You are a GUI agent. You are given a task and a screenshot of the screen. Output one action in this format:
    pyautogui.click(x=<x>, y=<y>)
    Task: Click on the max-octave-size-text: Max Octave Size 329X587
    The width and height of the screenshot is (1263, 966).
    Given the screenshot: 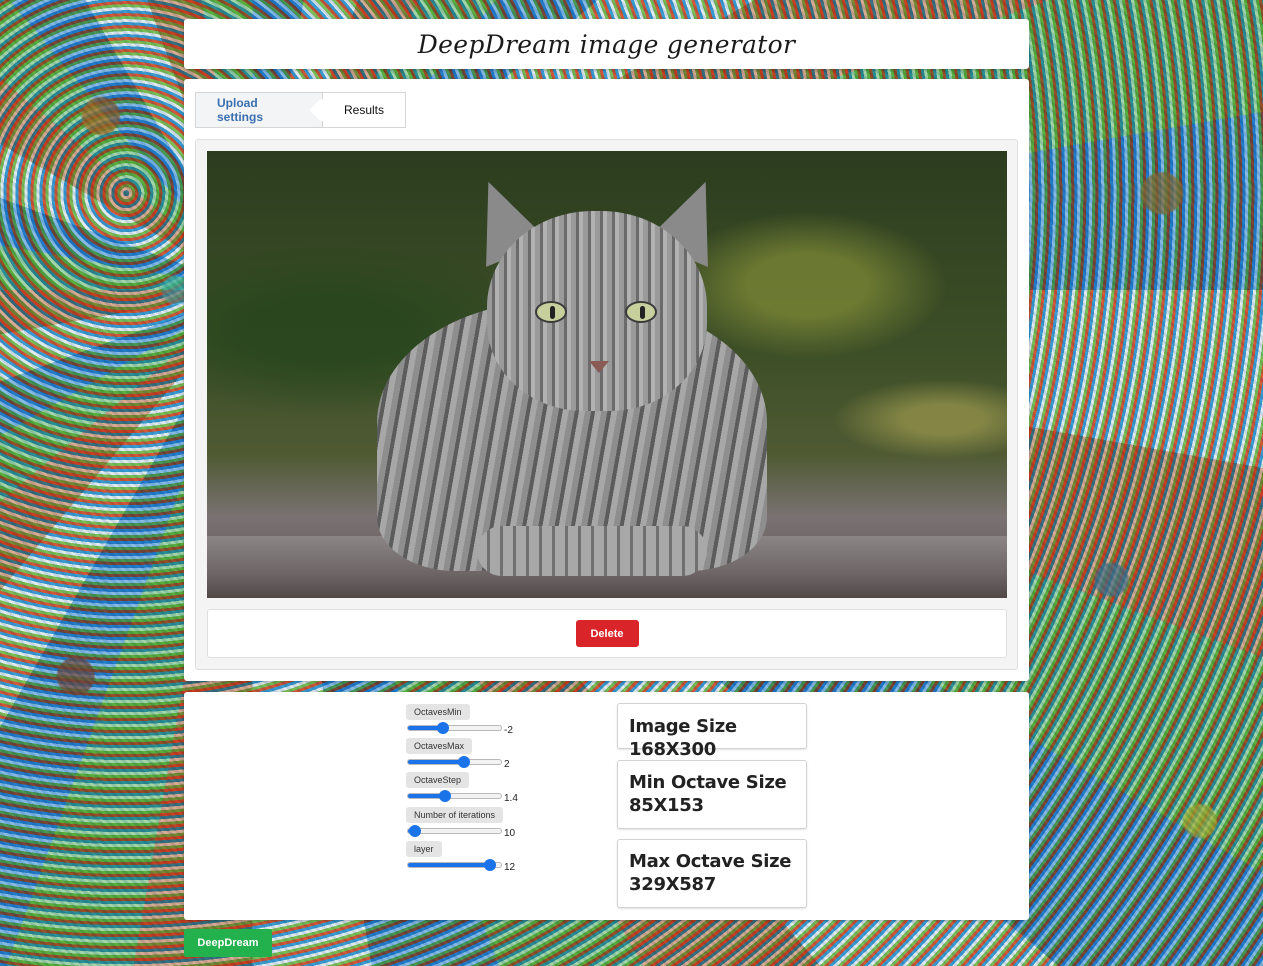 What is the action you would take?
    pyautogui.click(x=710, y=873)
    